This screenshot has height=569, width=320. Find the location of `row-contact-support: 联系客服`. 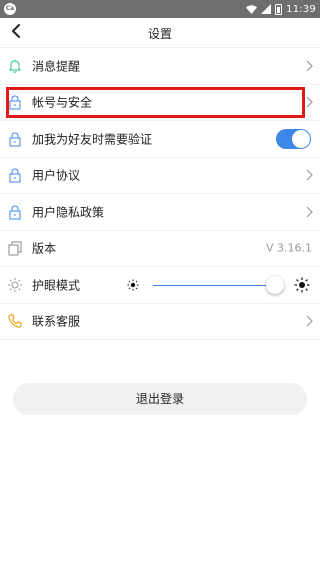

row-contact-support: 联系客服 is located at coordinates (160, 322).